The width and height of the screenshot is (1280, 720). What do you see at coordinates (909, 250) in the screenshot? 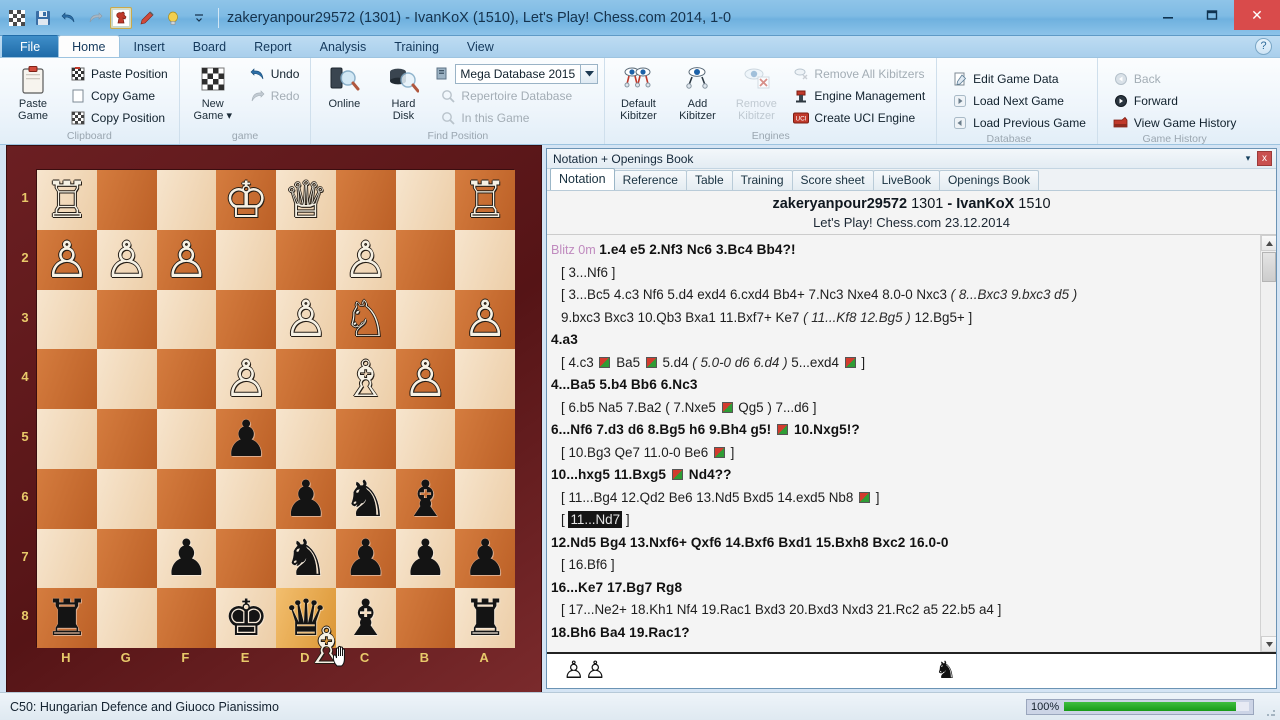
I see `move-line: Blitz 0m 1.e4 e5 2.Nf3 Nc6 3.Bc4 Bb4?!` at bounding box center [909, 250].